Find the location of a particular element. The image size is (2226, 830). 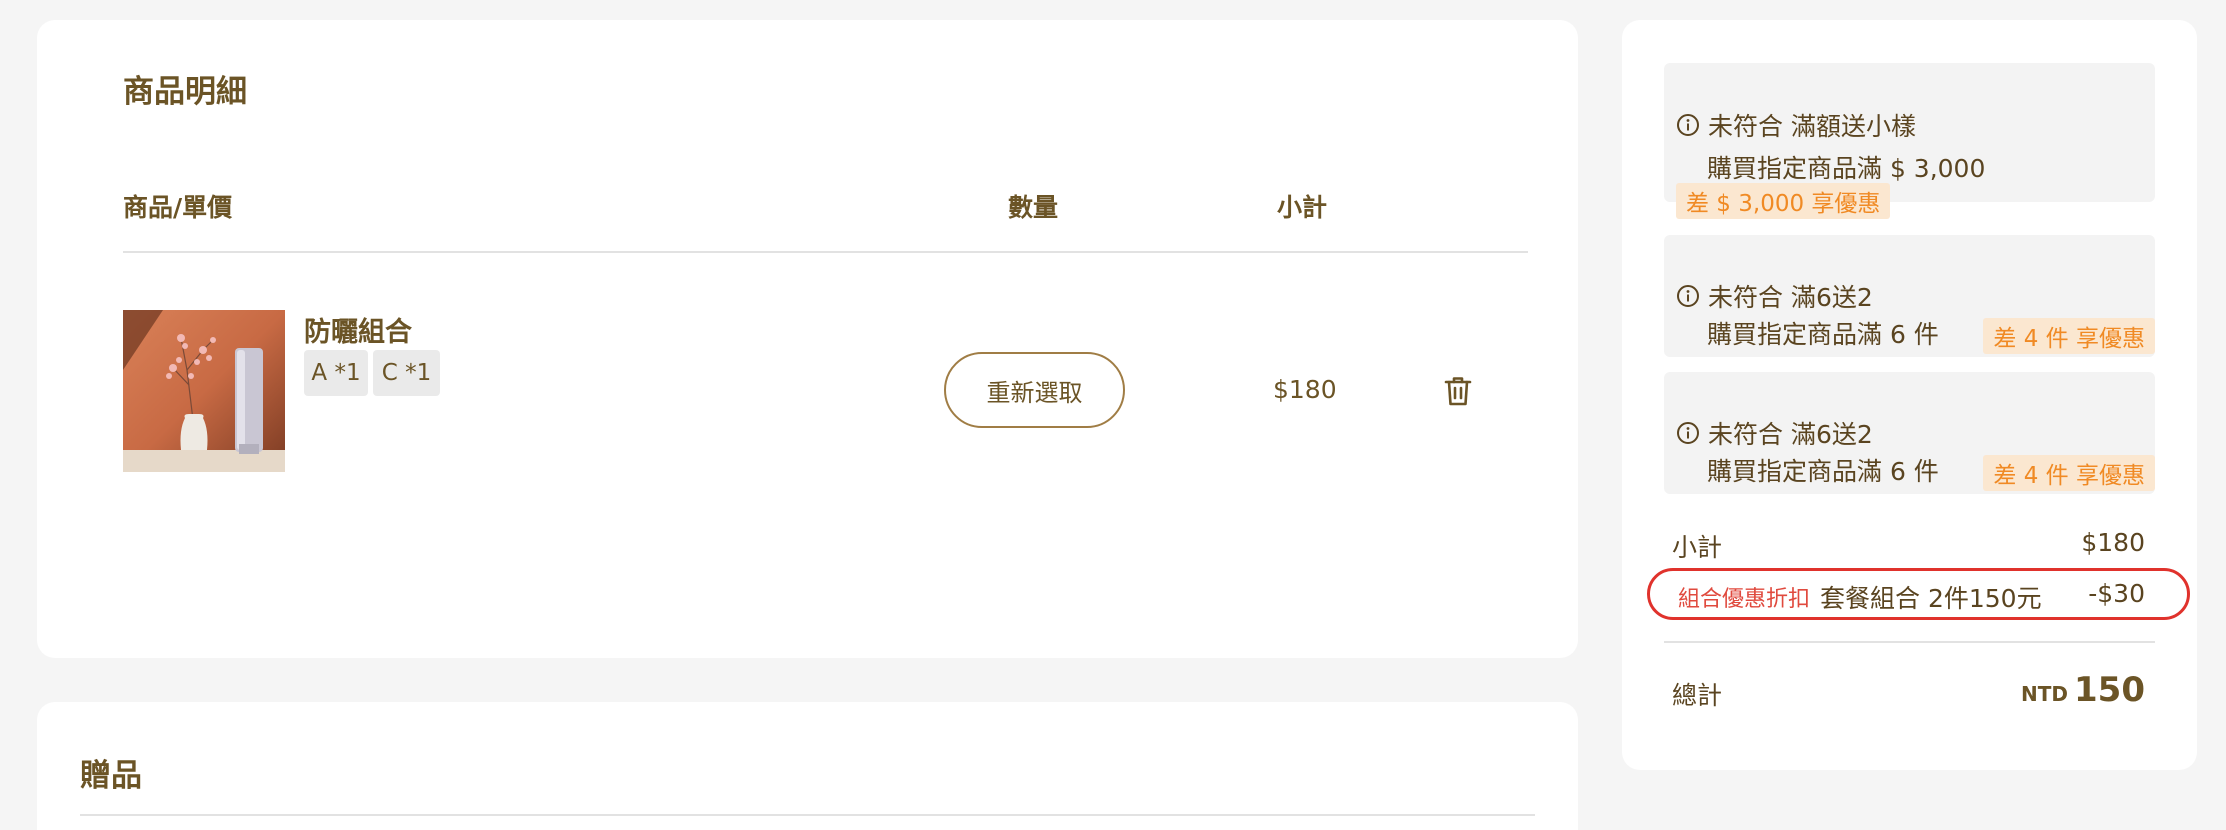

gift-divider is located at coordinates (807, 815).